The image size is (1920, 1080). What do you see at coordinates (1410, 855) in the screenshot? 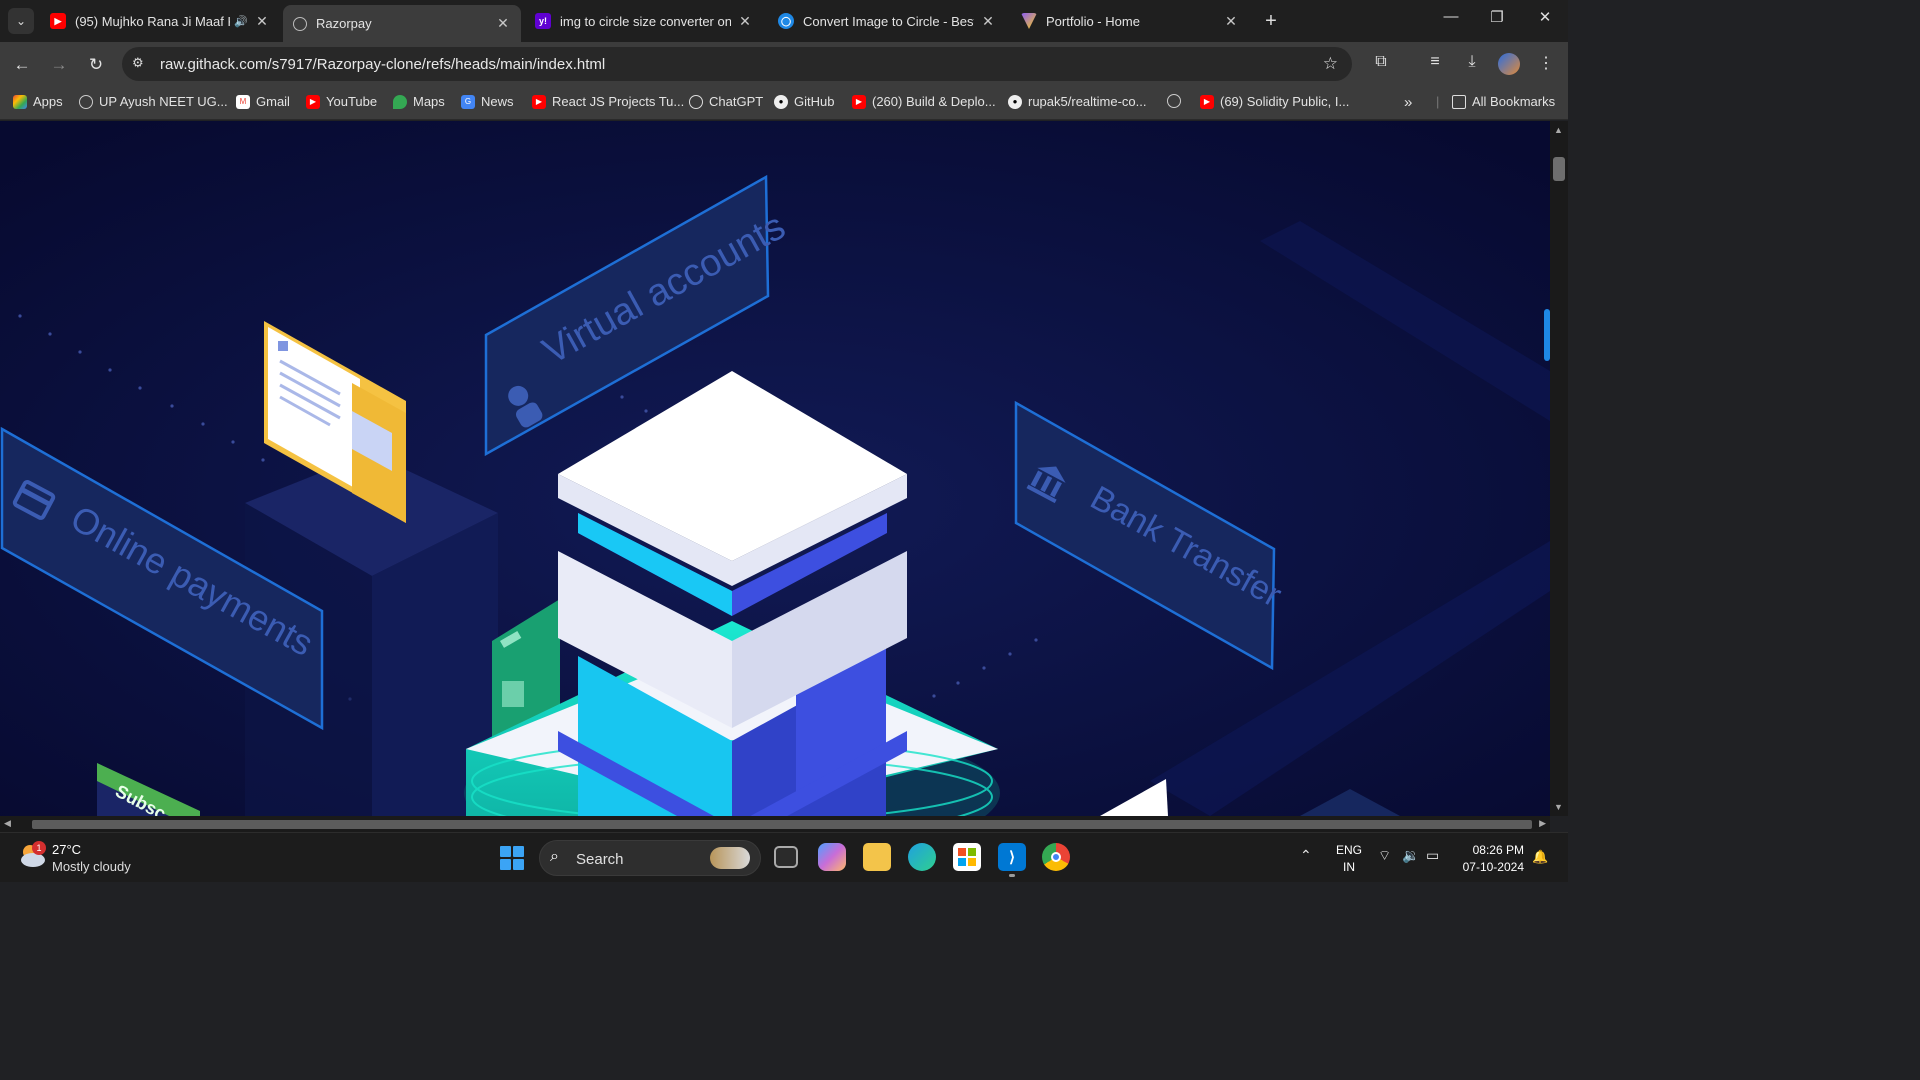
I see `volume-icon: 🔉` at bounding box center [1410, 855].